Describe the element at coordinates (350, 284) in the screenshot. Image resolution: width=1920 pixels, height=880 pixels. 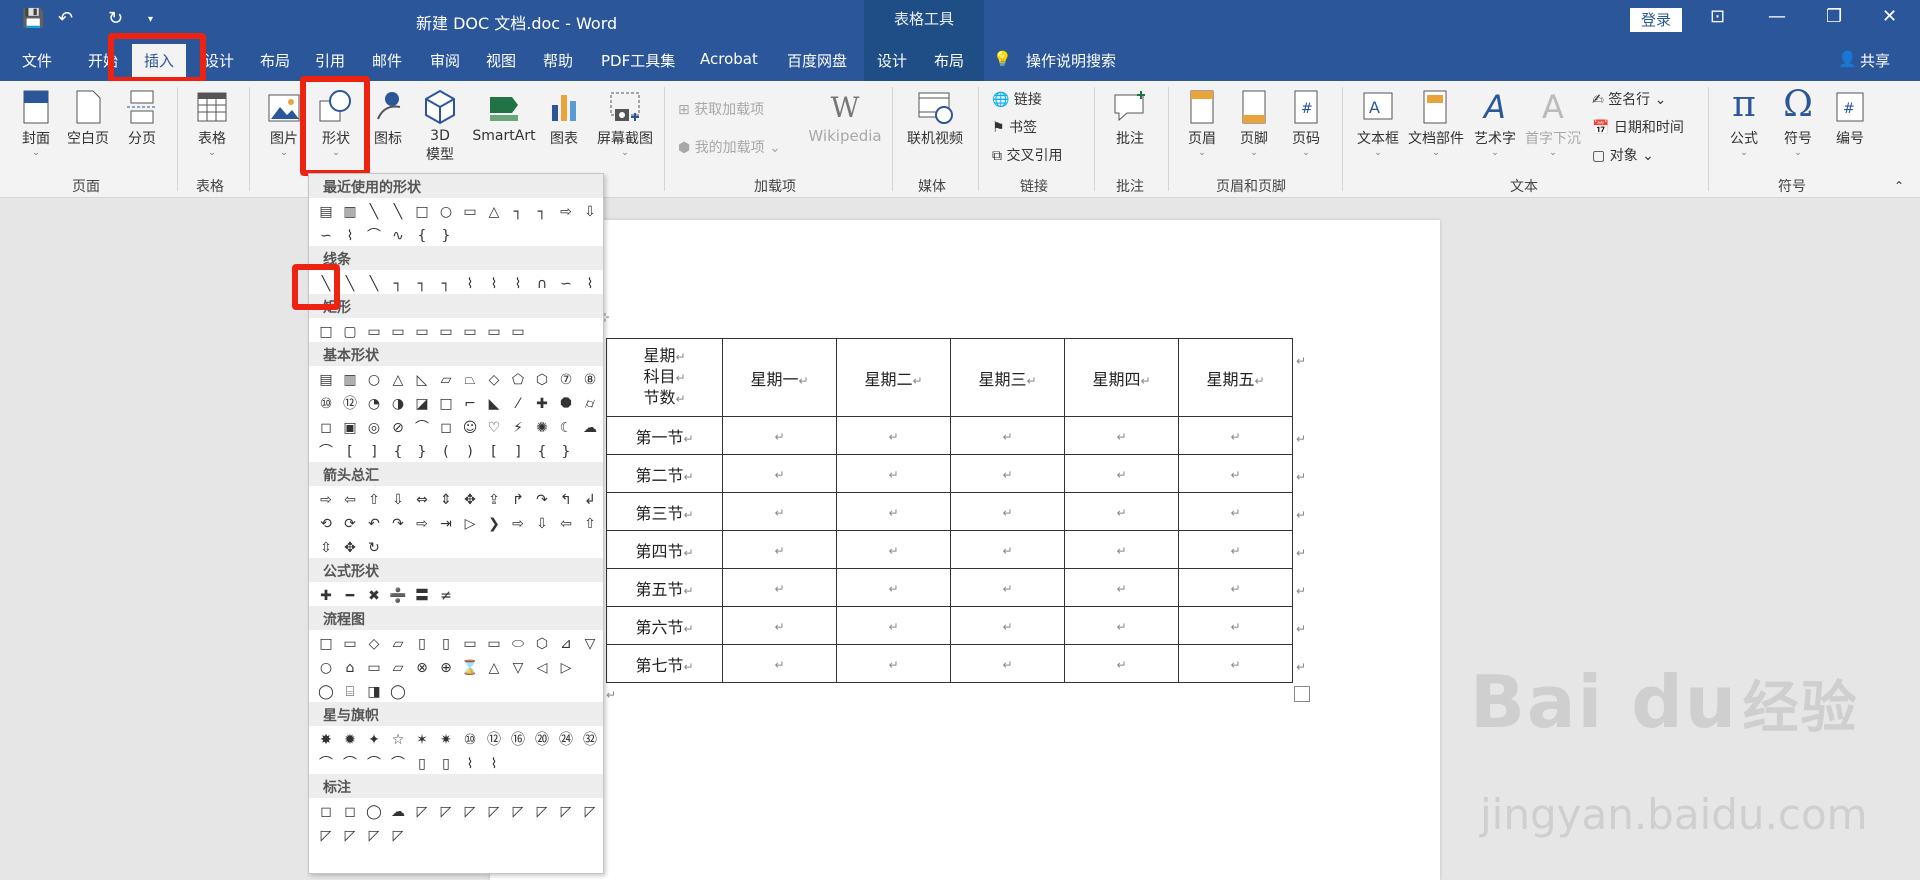
I see `shape-option: ╲` at that location.